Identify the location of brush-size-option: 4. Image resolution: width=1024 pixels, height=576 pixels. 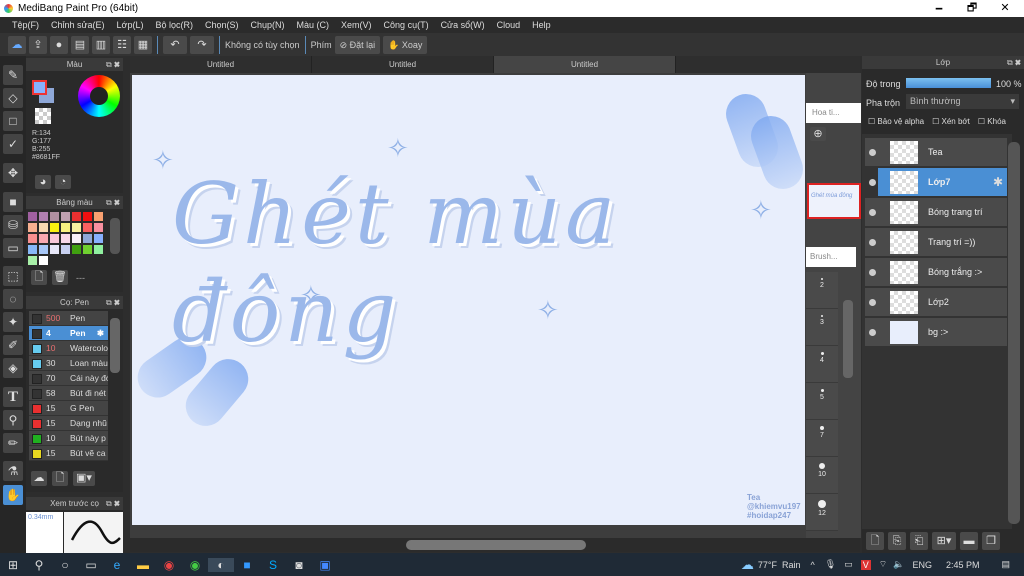
(822, 364).